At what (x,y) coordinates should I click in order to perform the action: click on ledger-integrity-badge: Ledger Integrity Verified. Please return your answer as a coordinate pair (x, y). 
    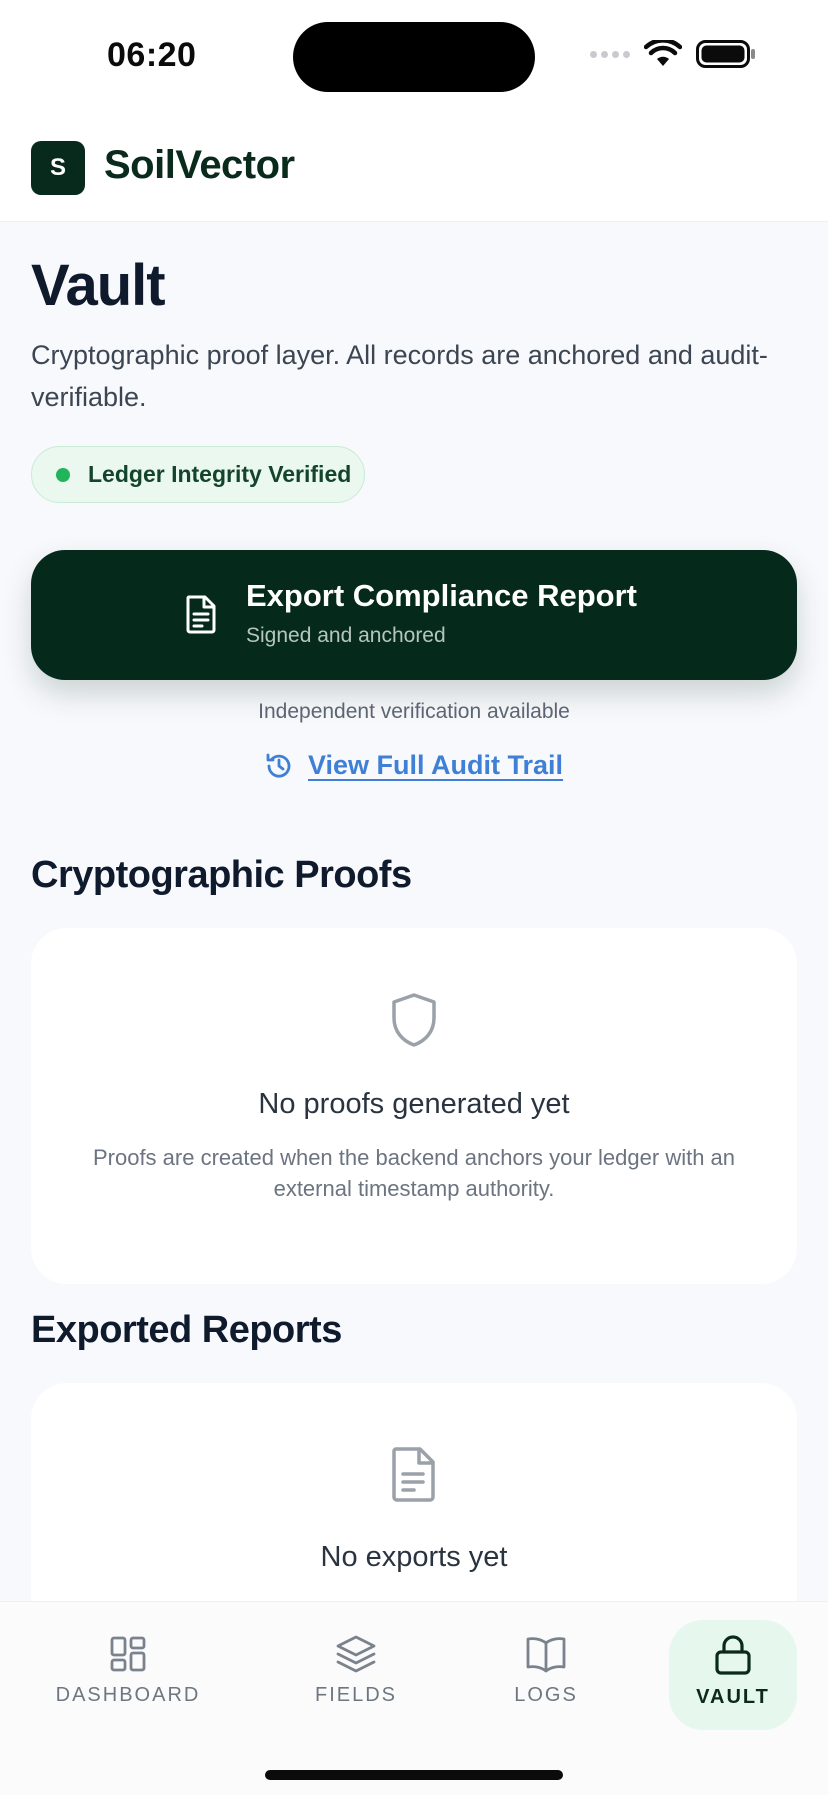
    Looking at the image, I should click on (198, 474).